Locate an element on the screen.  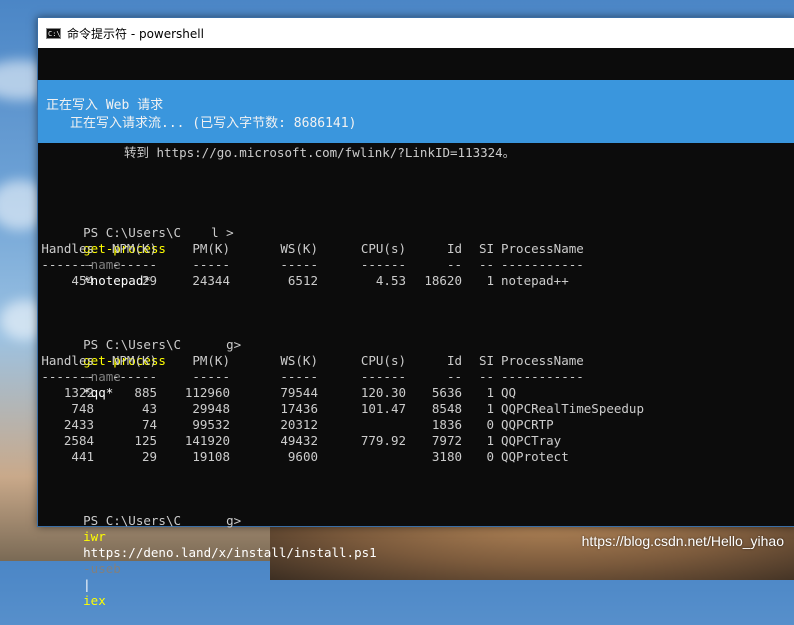
table-cell: 748 is located at coordinates (82, 408).